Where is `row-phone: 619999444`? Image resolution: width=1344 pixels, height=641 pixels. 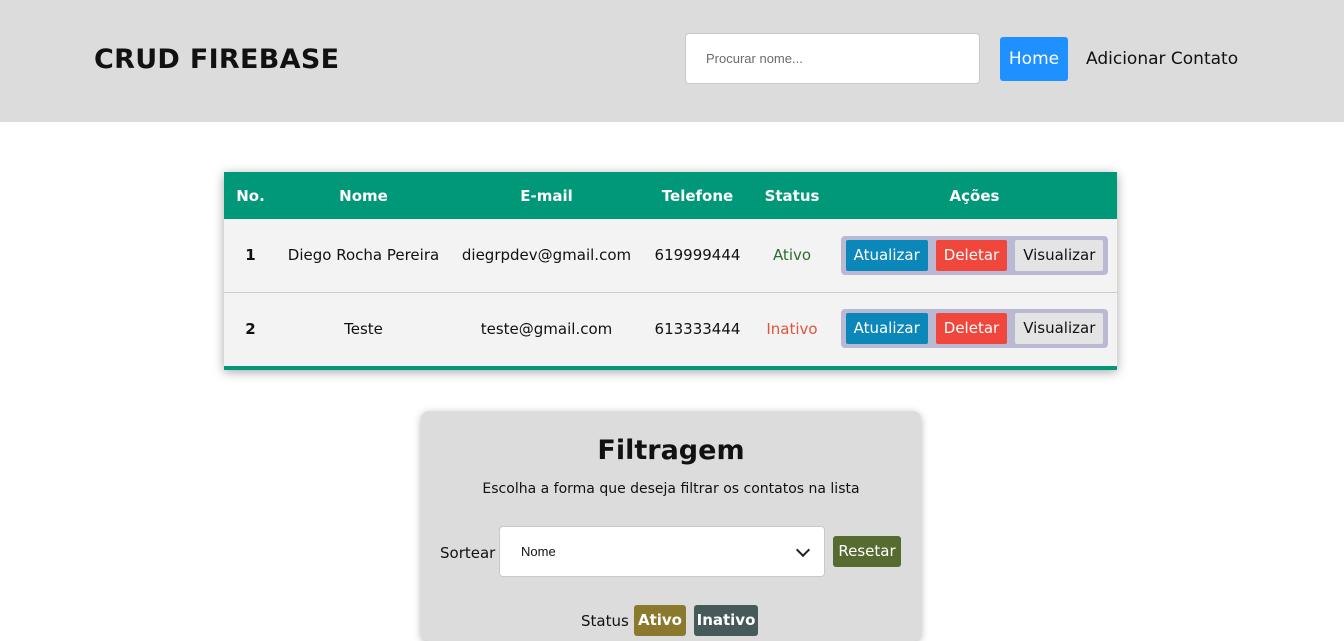
row-phone: 619999444 is located at coordinates (697, 255).